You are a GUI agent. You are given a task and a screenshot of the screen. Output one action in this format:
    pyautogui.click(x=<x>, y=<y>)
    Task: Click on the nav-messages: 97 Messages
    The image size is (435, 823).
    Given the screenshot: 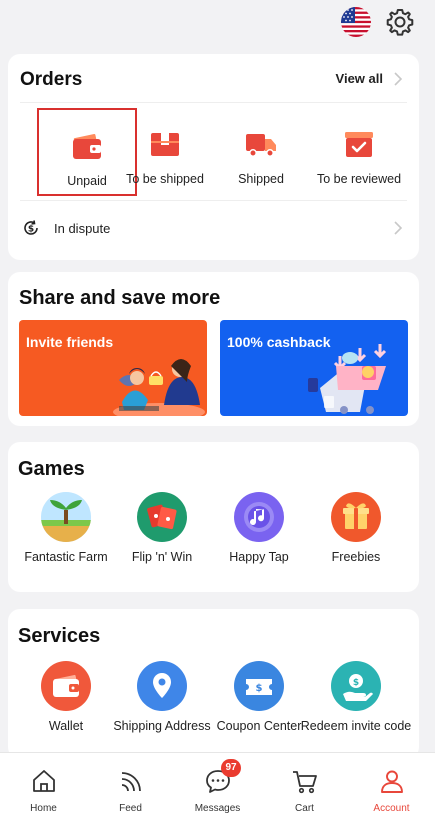 What is the action you would take?
    pyautogui.click(x=217, y=788)
    